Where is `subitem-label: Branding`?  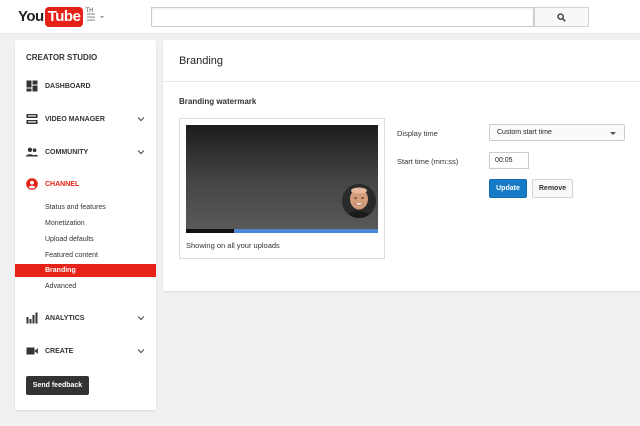 subitem-label: Branding is located at coordinates (60, 270).